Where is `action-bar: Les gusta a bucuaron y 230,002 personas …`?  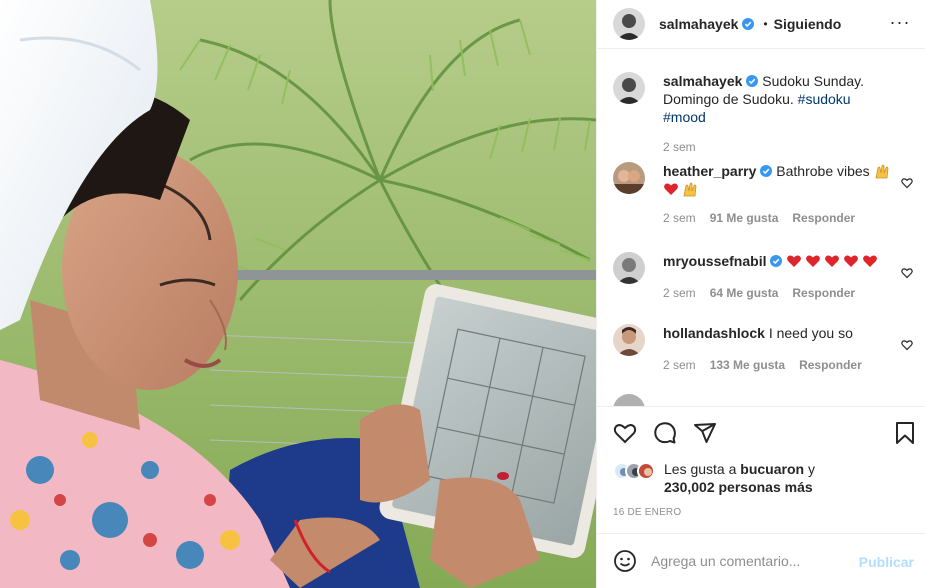 action-bar: Les gusta a bucuaron y 230,002 personas … is located at coordinates (761, 468).